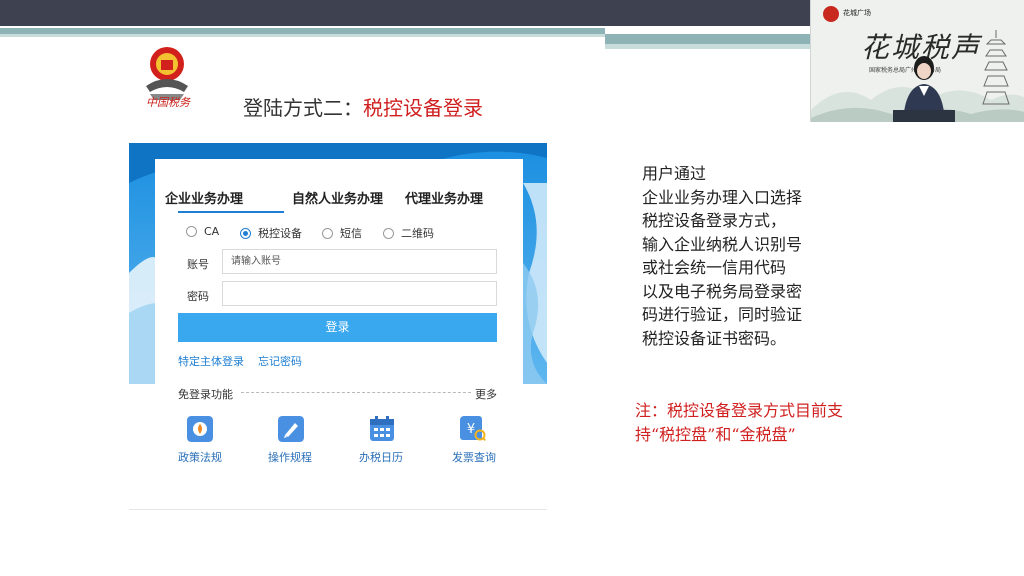  I want to click on radio-label: 短信, so click(351, 233).